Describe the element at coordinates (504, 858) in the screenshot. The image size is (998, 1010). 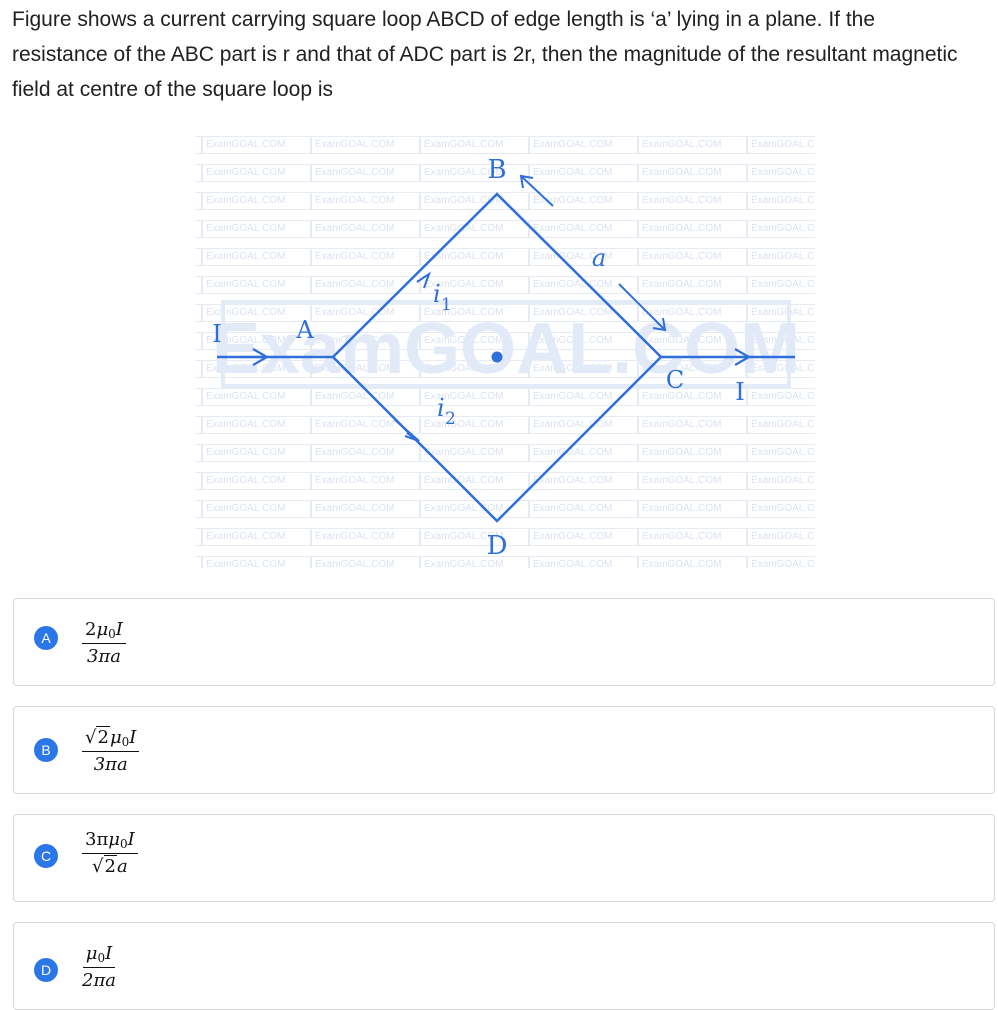
I see `option-c: C 3πμ0I √2a` at that location.